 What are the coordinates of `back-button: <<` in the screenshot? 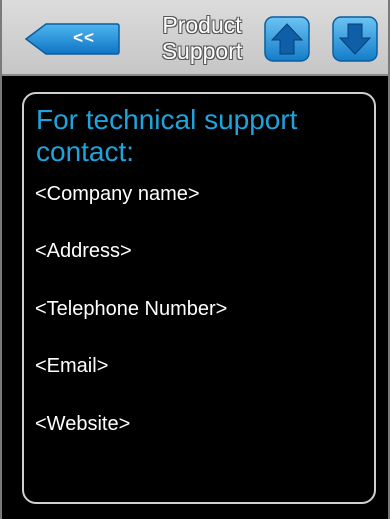 It's located at (72, 39).